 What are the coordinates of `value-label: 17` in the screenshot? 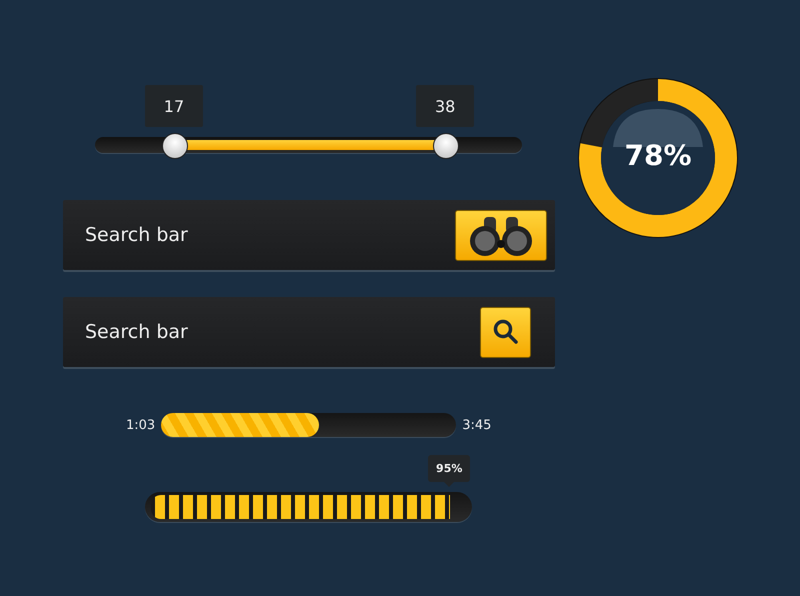 It's located at (173, 106).